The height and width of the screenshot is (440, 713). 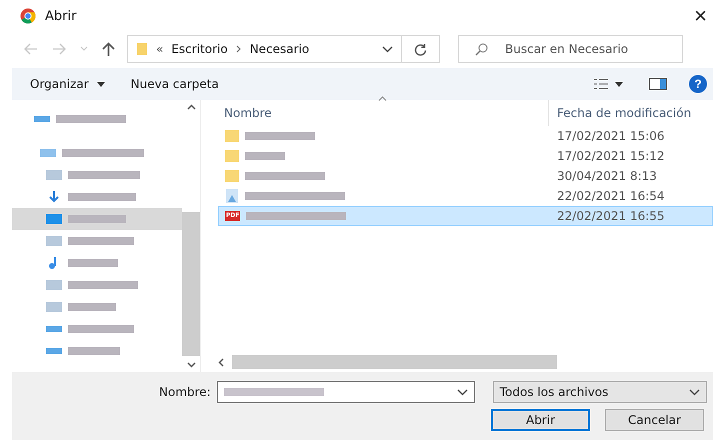 What do you see at coordinates (630, 113) in the screenshot?
I see `column-header: Fecha de modificación` at bounding box center [630, 113].